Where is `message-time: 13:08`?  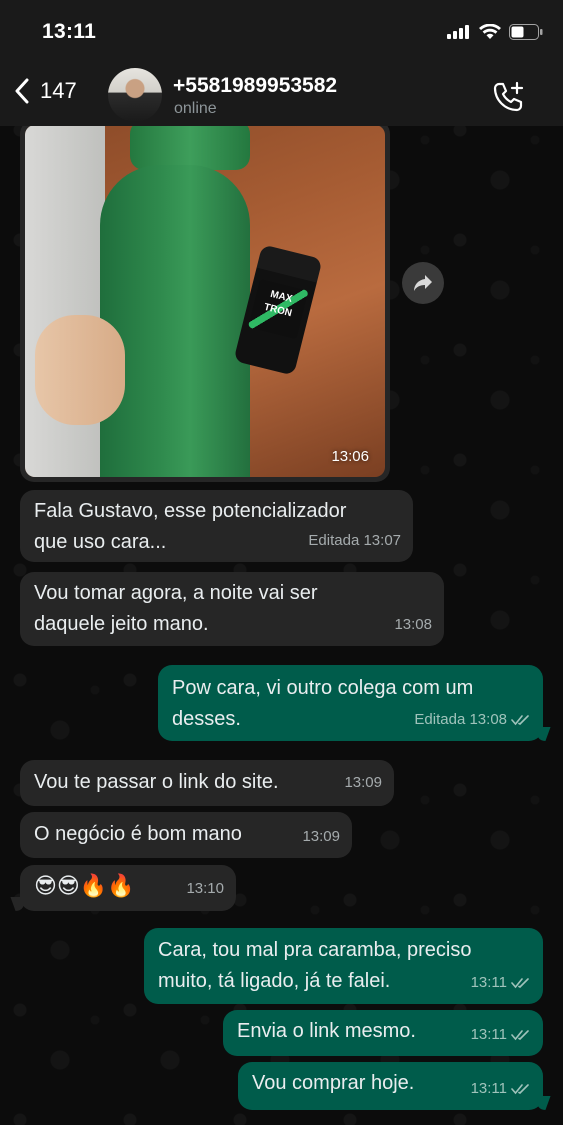 message-time: 13:08 is located at coordinates (413, 624).